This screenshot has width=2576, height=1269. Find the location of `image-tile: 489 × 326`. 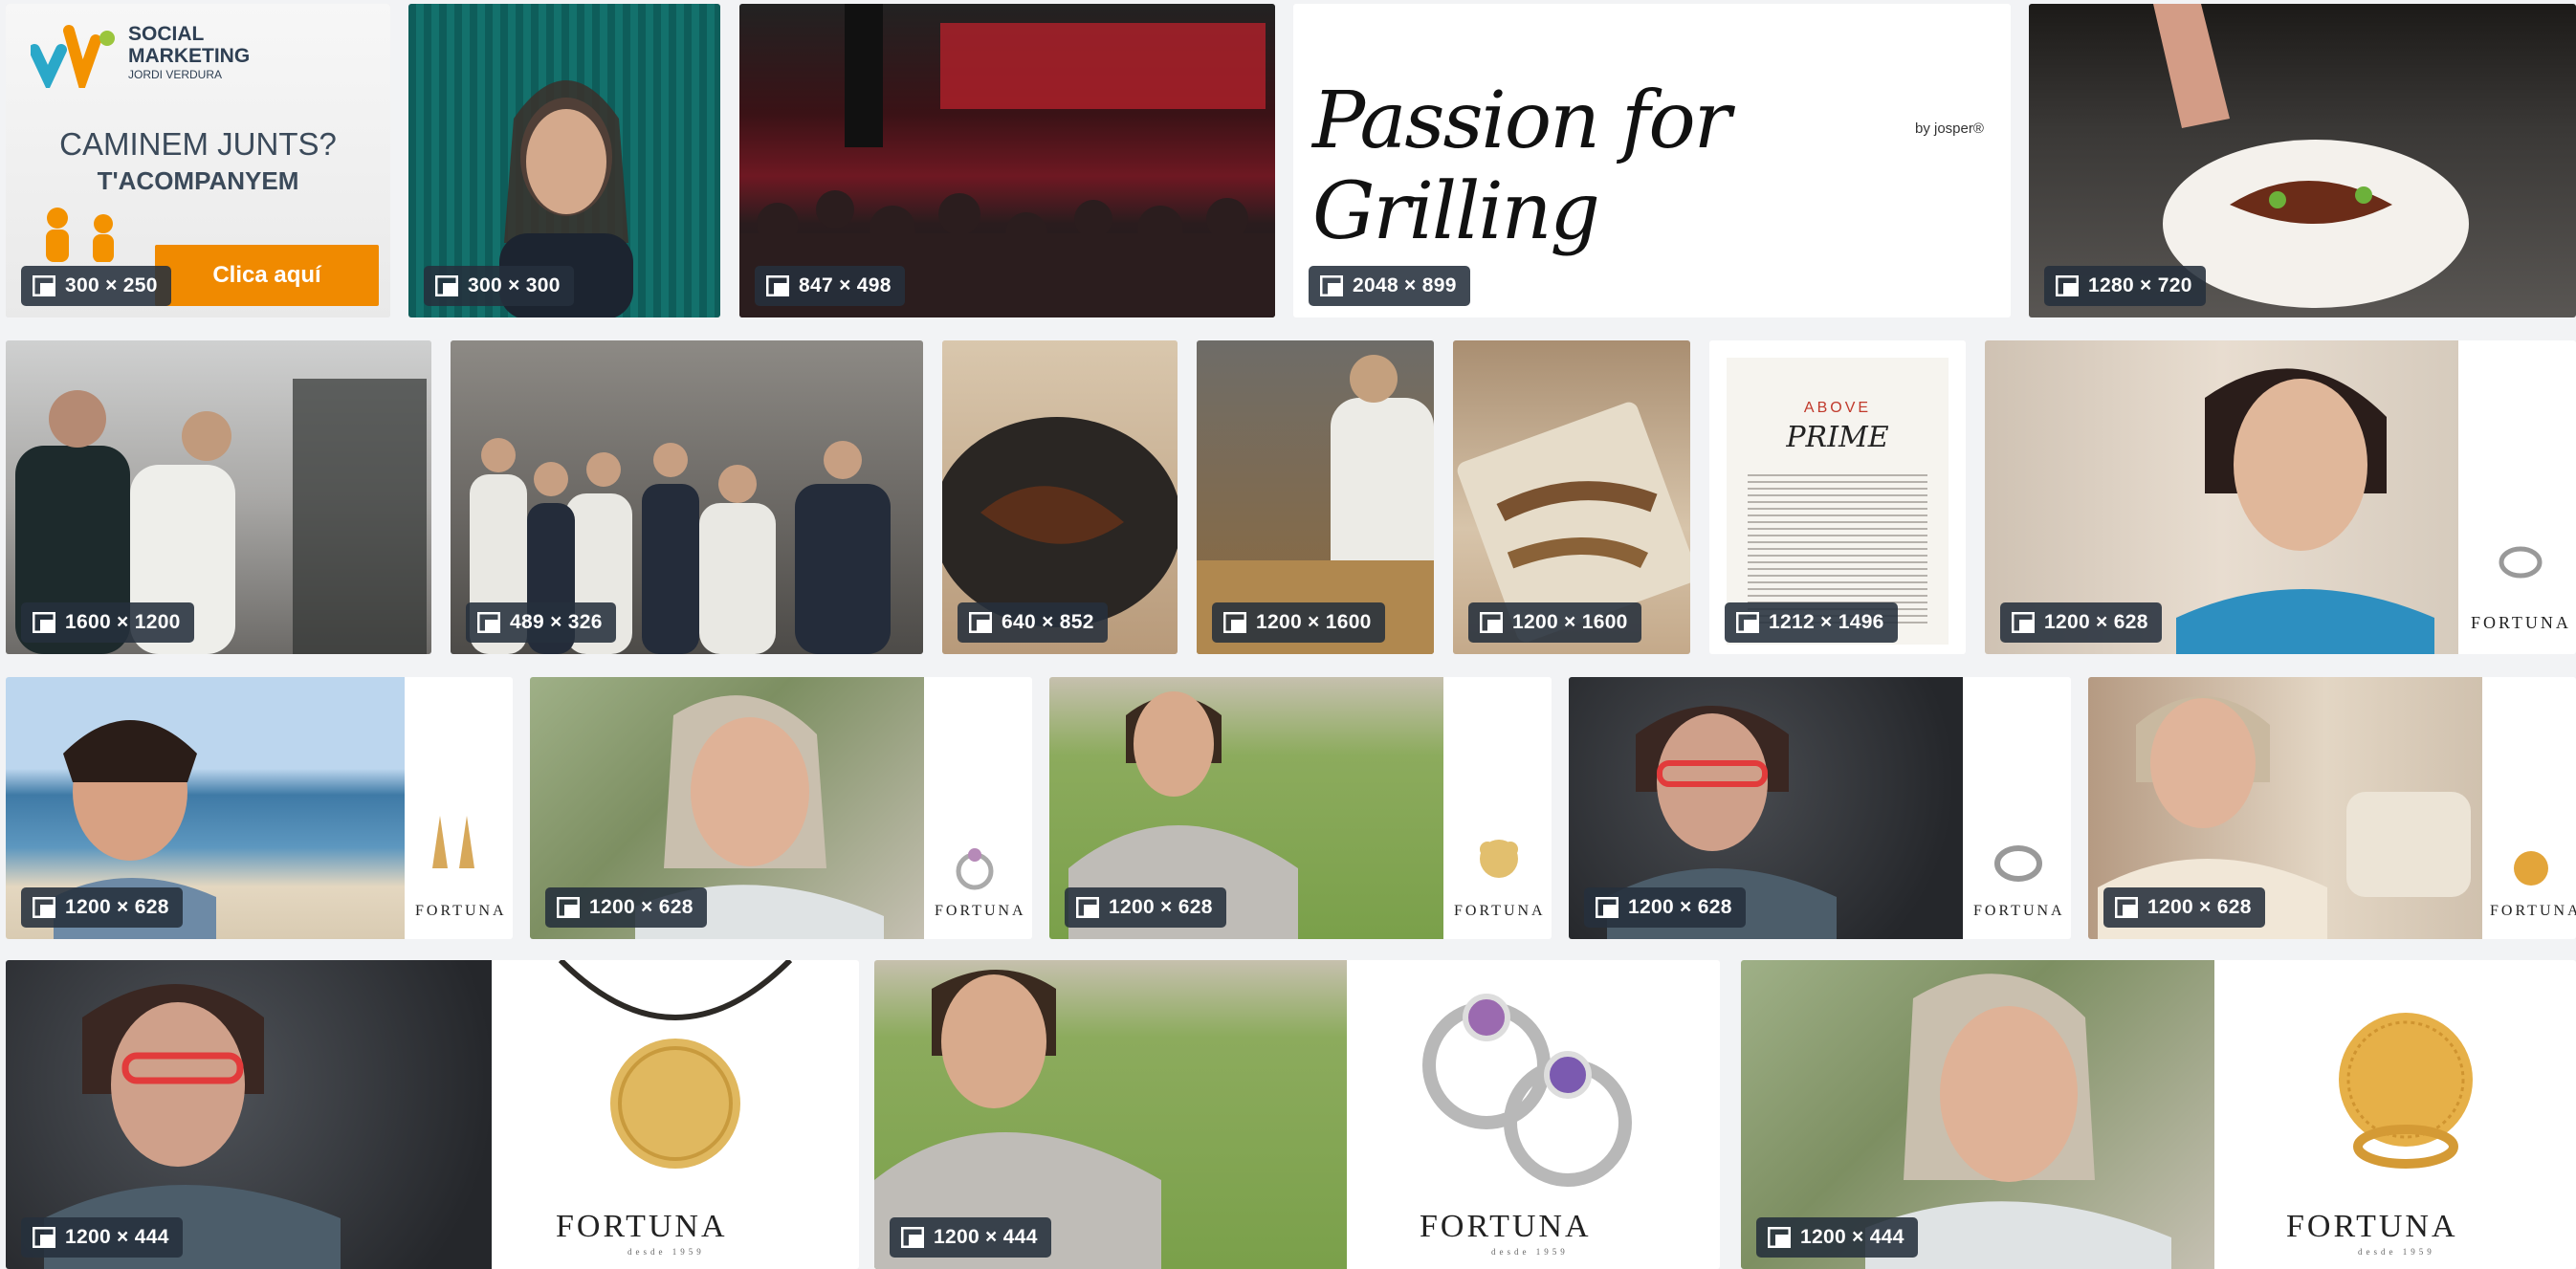

image-tile: 489 × 326 is located at coordinates (687, 497).